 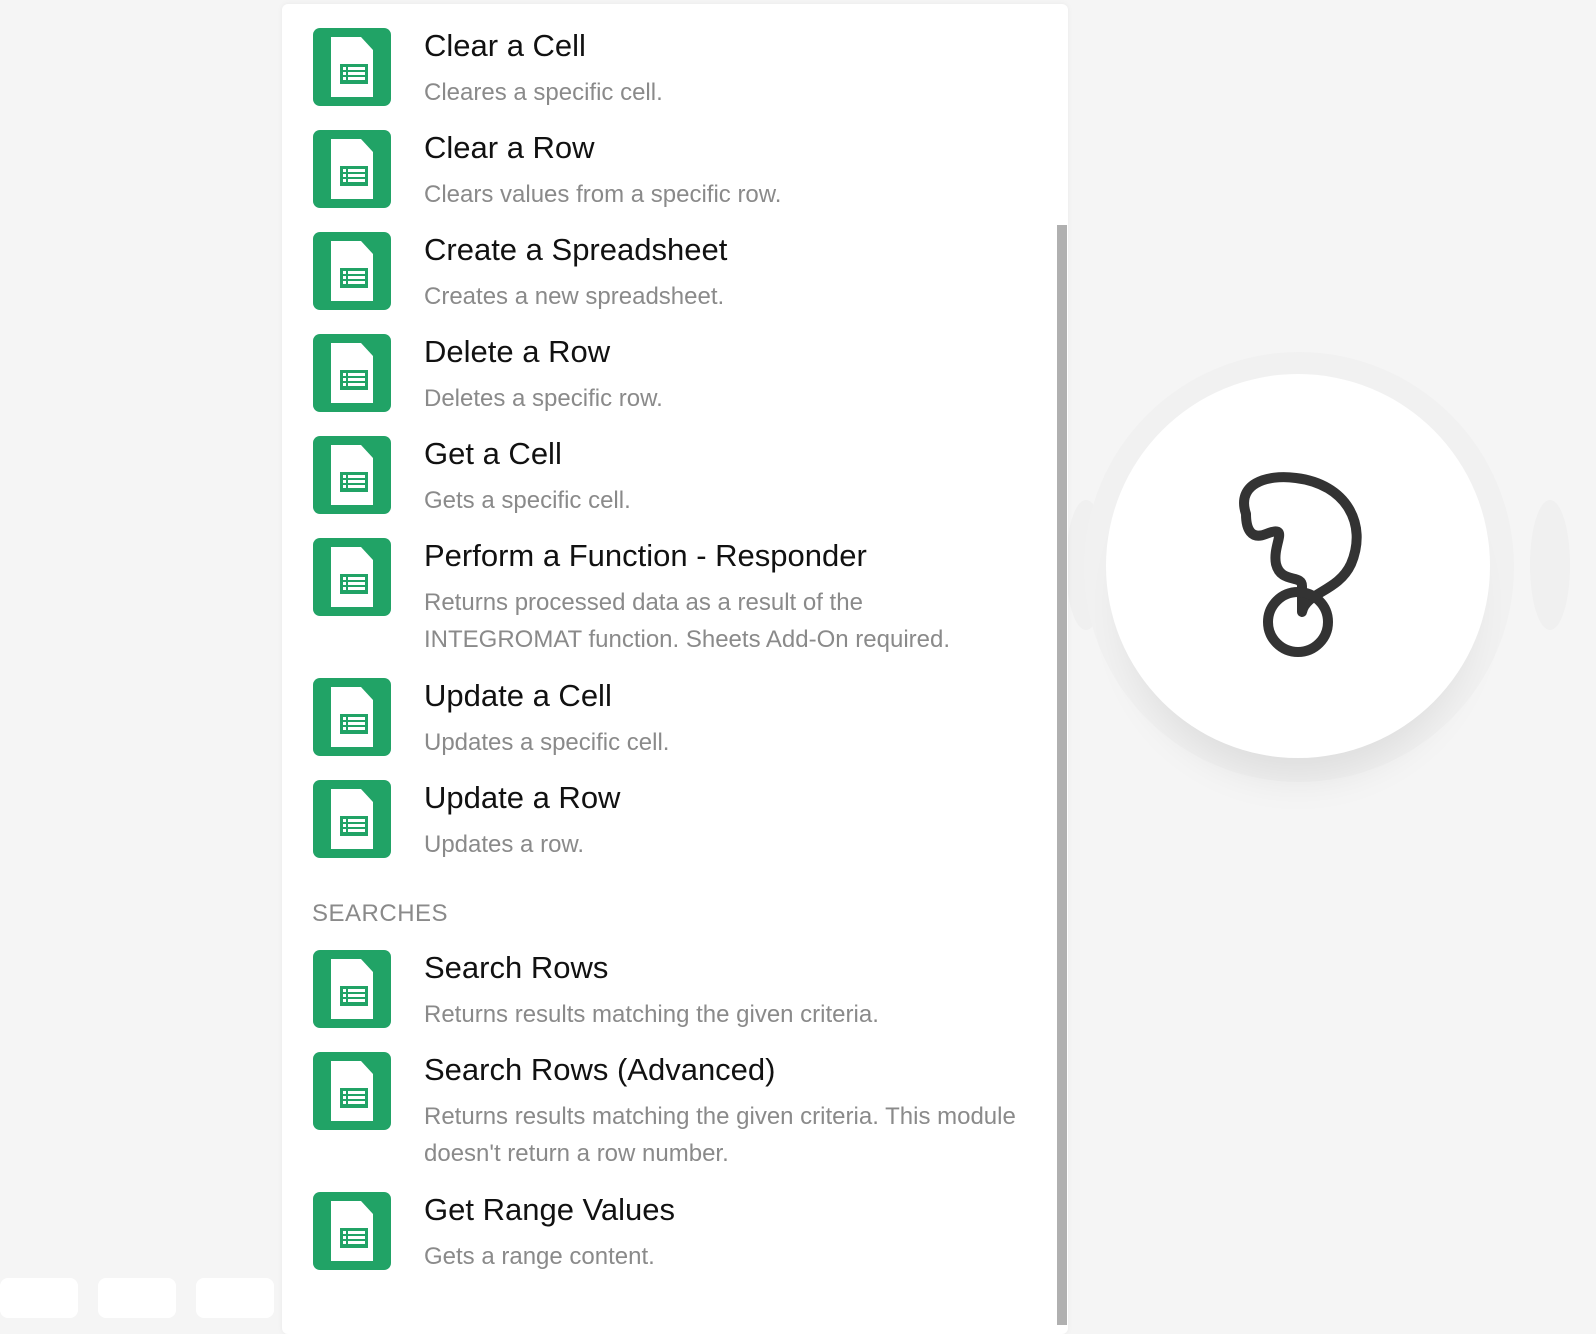 What do you see at coordinates (600, 1069) in the screenshot?
I see `module-title: Search Rows (Advanced)` at bounding box center [600, 1069].